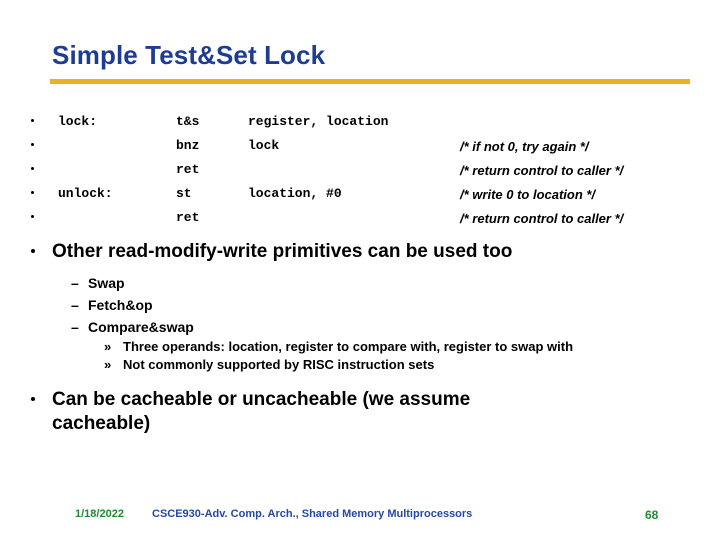  Describe the element at coordinates (360, 283) in the screenshot. I see `bullet-level2: – Swap` at that location.